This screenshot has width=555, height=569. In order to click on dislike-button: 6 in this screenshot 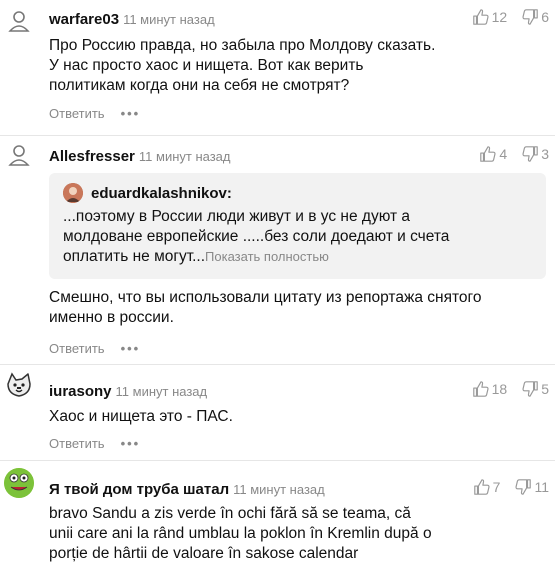, I will do `click(535, 17)`.